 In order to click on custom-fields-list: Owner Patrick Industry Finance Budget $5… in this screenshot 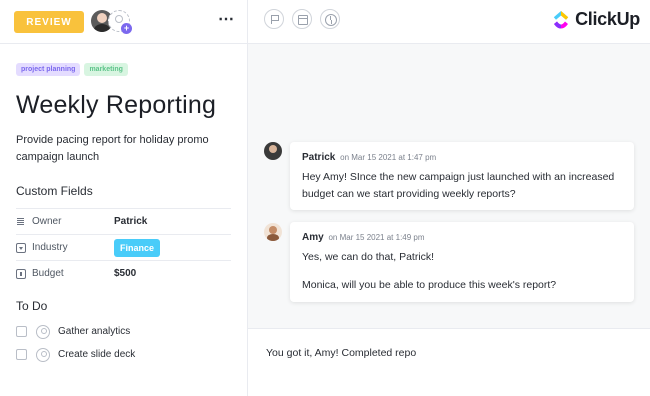, I will do `click(123, 247)`.